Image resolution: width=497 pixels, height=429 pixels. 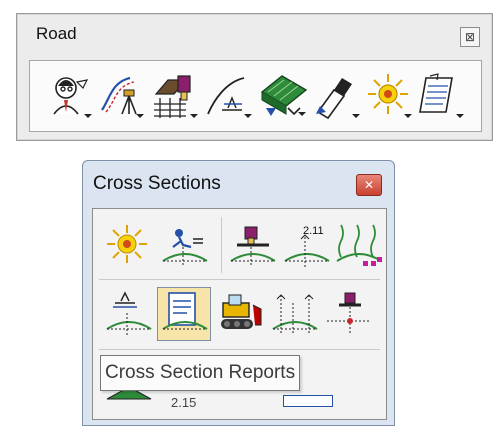 What do you see at coordinates (253, 246) in the screenshot?
I see `paint-cross-section-icon` at bounding box center [253, 246].